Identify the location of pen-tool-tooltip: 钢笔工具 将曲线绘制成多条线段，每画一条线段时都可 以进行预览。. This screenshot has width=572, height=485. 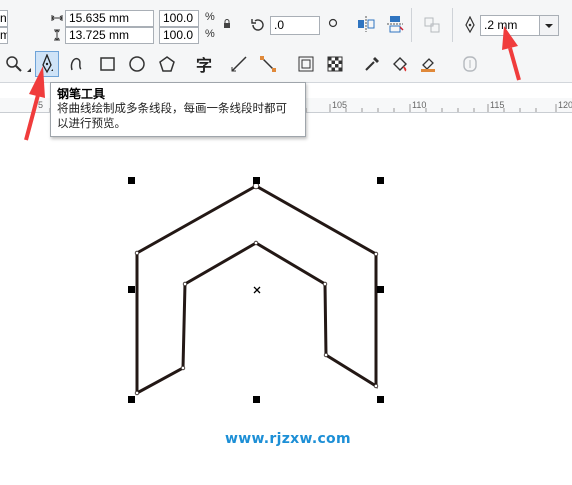
(178, 109).